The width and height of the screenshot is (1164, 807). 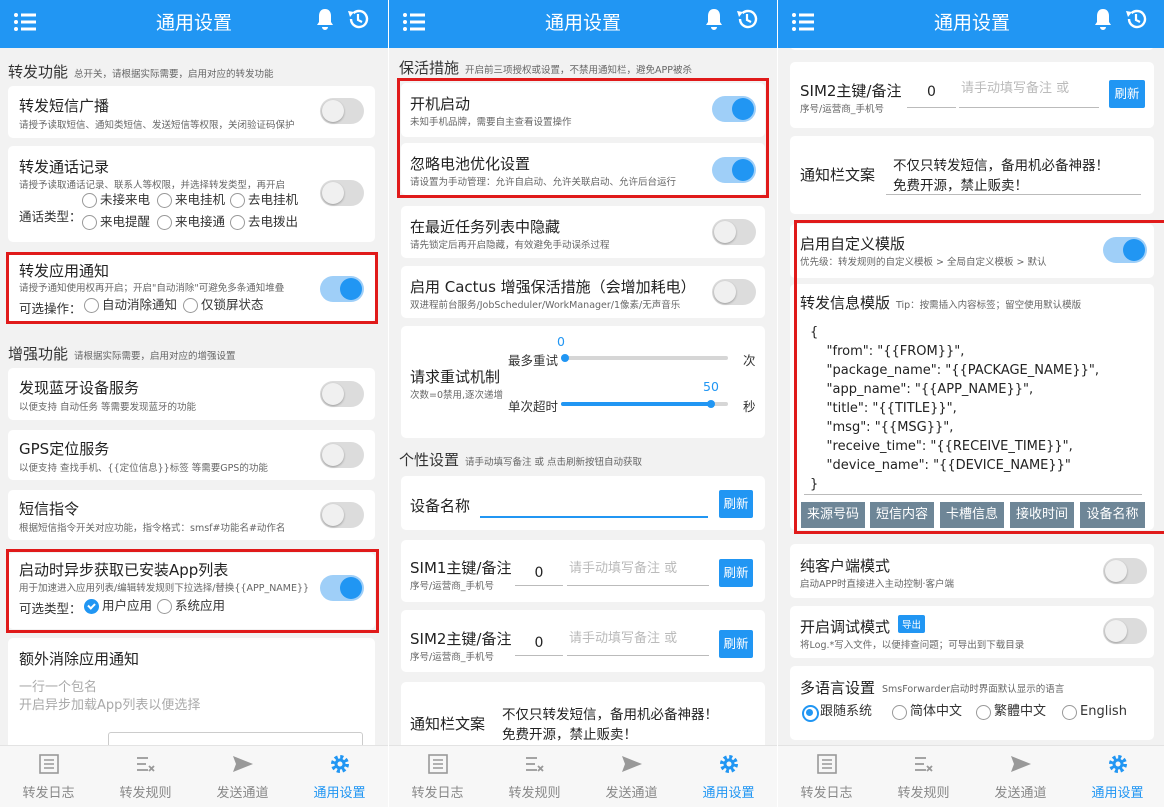 What do you see at coordinates (264, 222) in the screenshot?
I see `call-type-outgoing-dial: 去电拨出` at bounding box center [264, 222].